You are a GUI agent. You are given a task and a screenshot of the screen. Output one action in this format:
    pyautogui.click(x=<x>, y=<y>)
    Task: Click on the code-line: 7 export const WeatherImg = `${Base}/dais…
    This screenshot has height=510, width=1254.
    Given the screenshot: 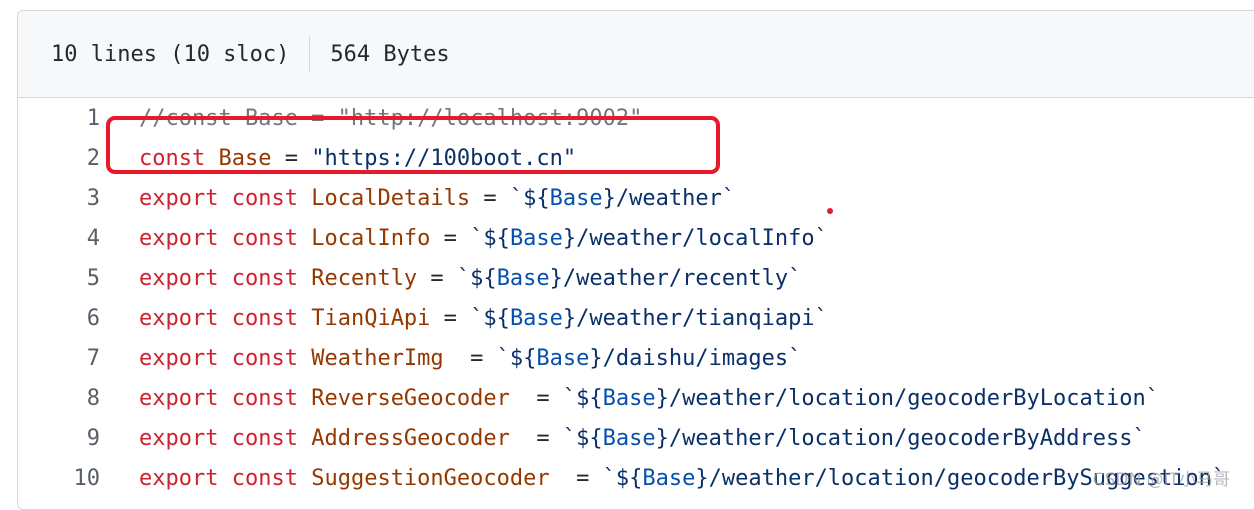 What is the action you would take?
    pyautogui.click(x=636, y=359)
    